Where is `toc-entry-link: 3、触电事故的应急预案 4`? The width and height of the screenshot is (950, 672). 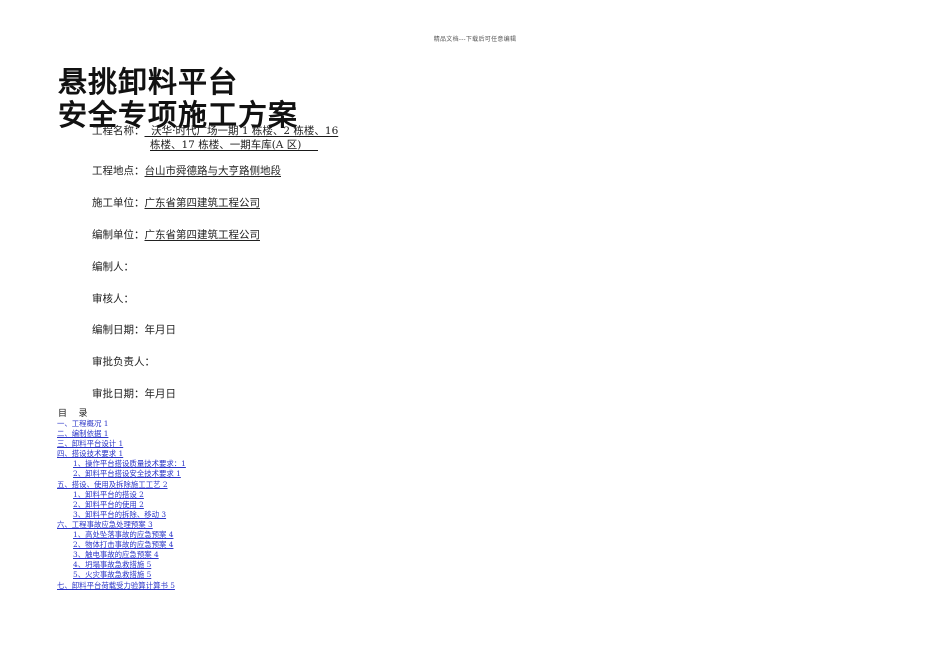
toc-entry-link: 3、触电事故的应急预案 4 is located at coordinates (116, 554).